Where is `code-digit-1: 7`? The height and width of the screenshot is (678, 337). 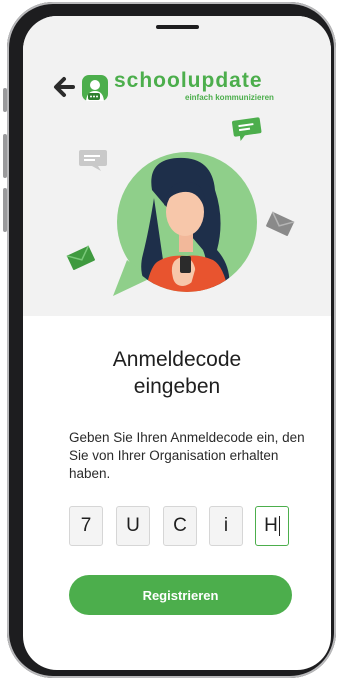 code-digit-1: 7 is located at coordinates (86, 526).